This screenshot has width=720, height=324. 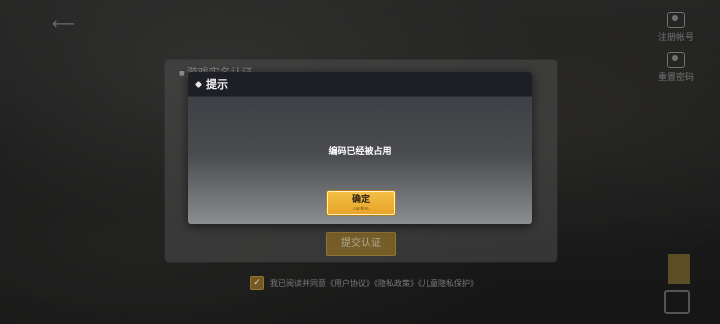 I want to click on side-card, so click(x=679, y=269).